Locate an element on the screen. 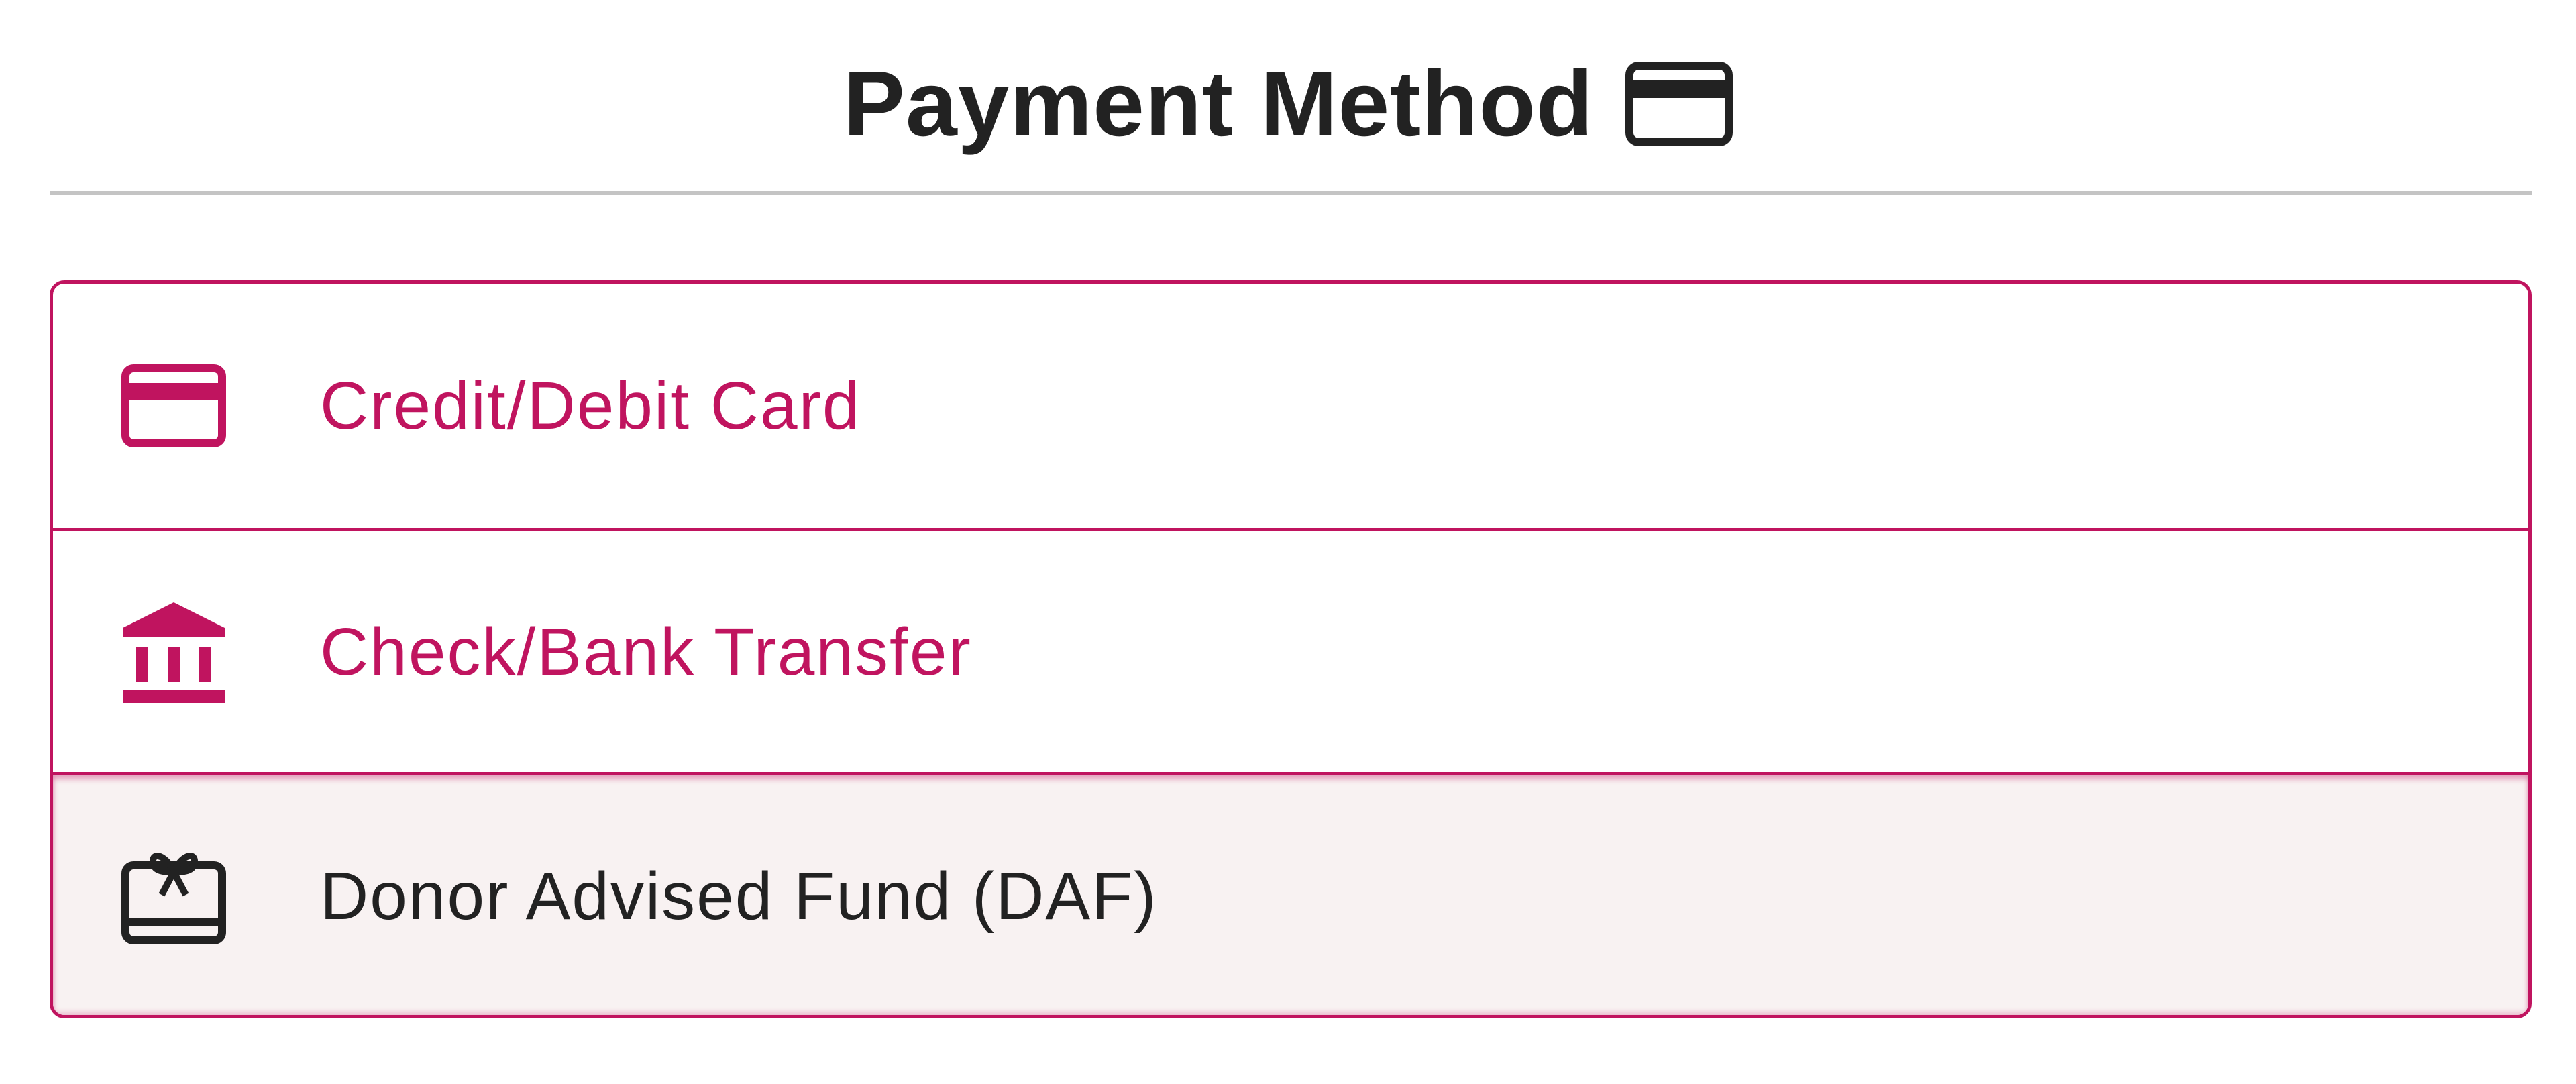  bank-icon is located at coordinates (173, 652).